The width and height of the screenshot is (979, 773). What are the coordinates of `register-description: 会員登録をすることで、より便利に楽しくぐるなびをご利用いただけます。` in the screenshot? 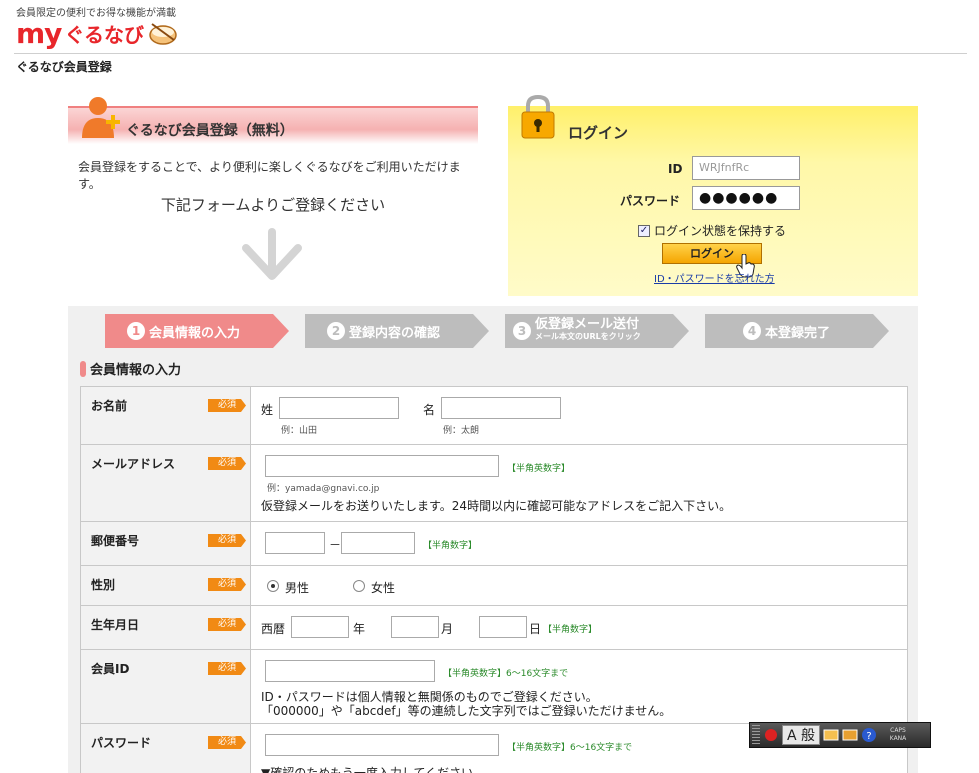 It's located at (269, 175).